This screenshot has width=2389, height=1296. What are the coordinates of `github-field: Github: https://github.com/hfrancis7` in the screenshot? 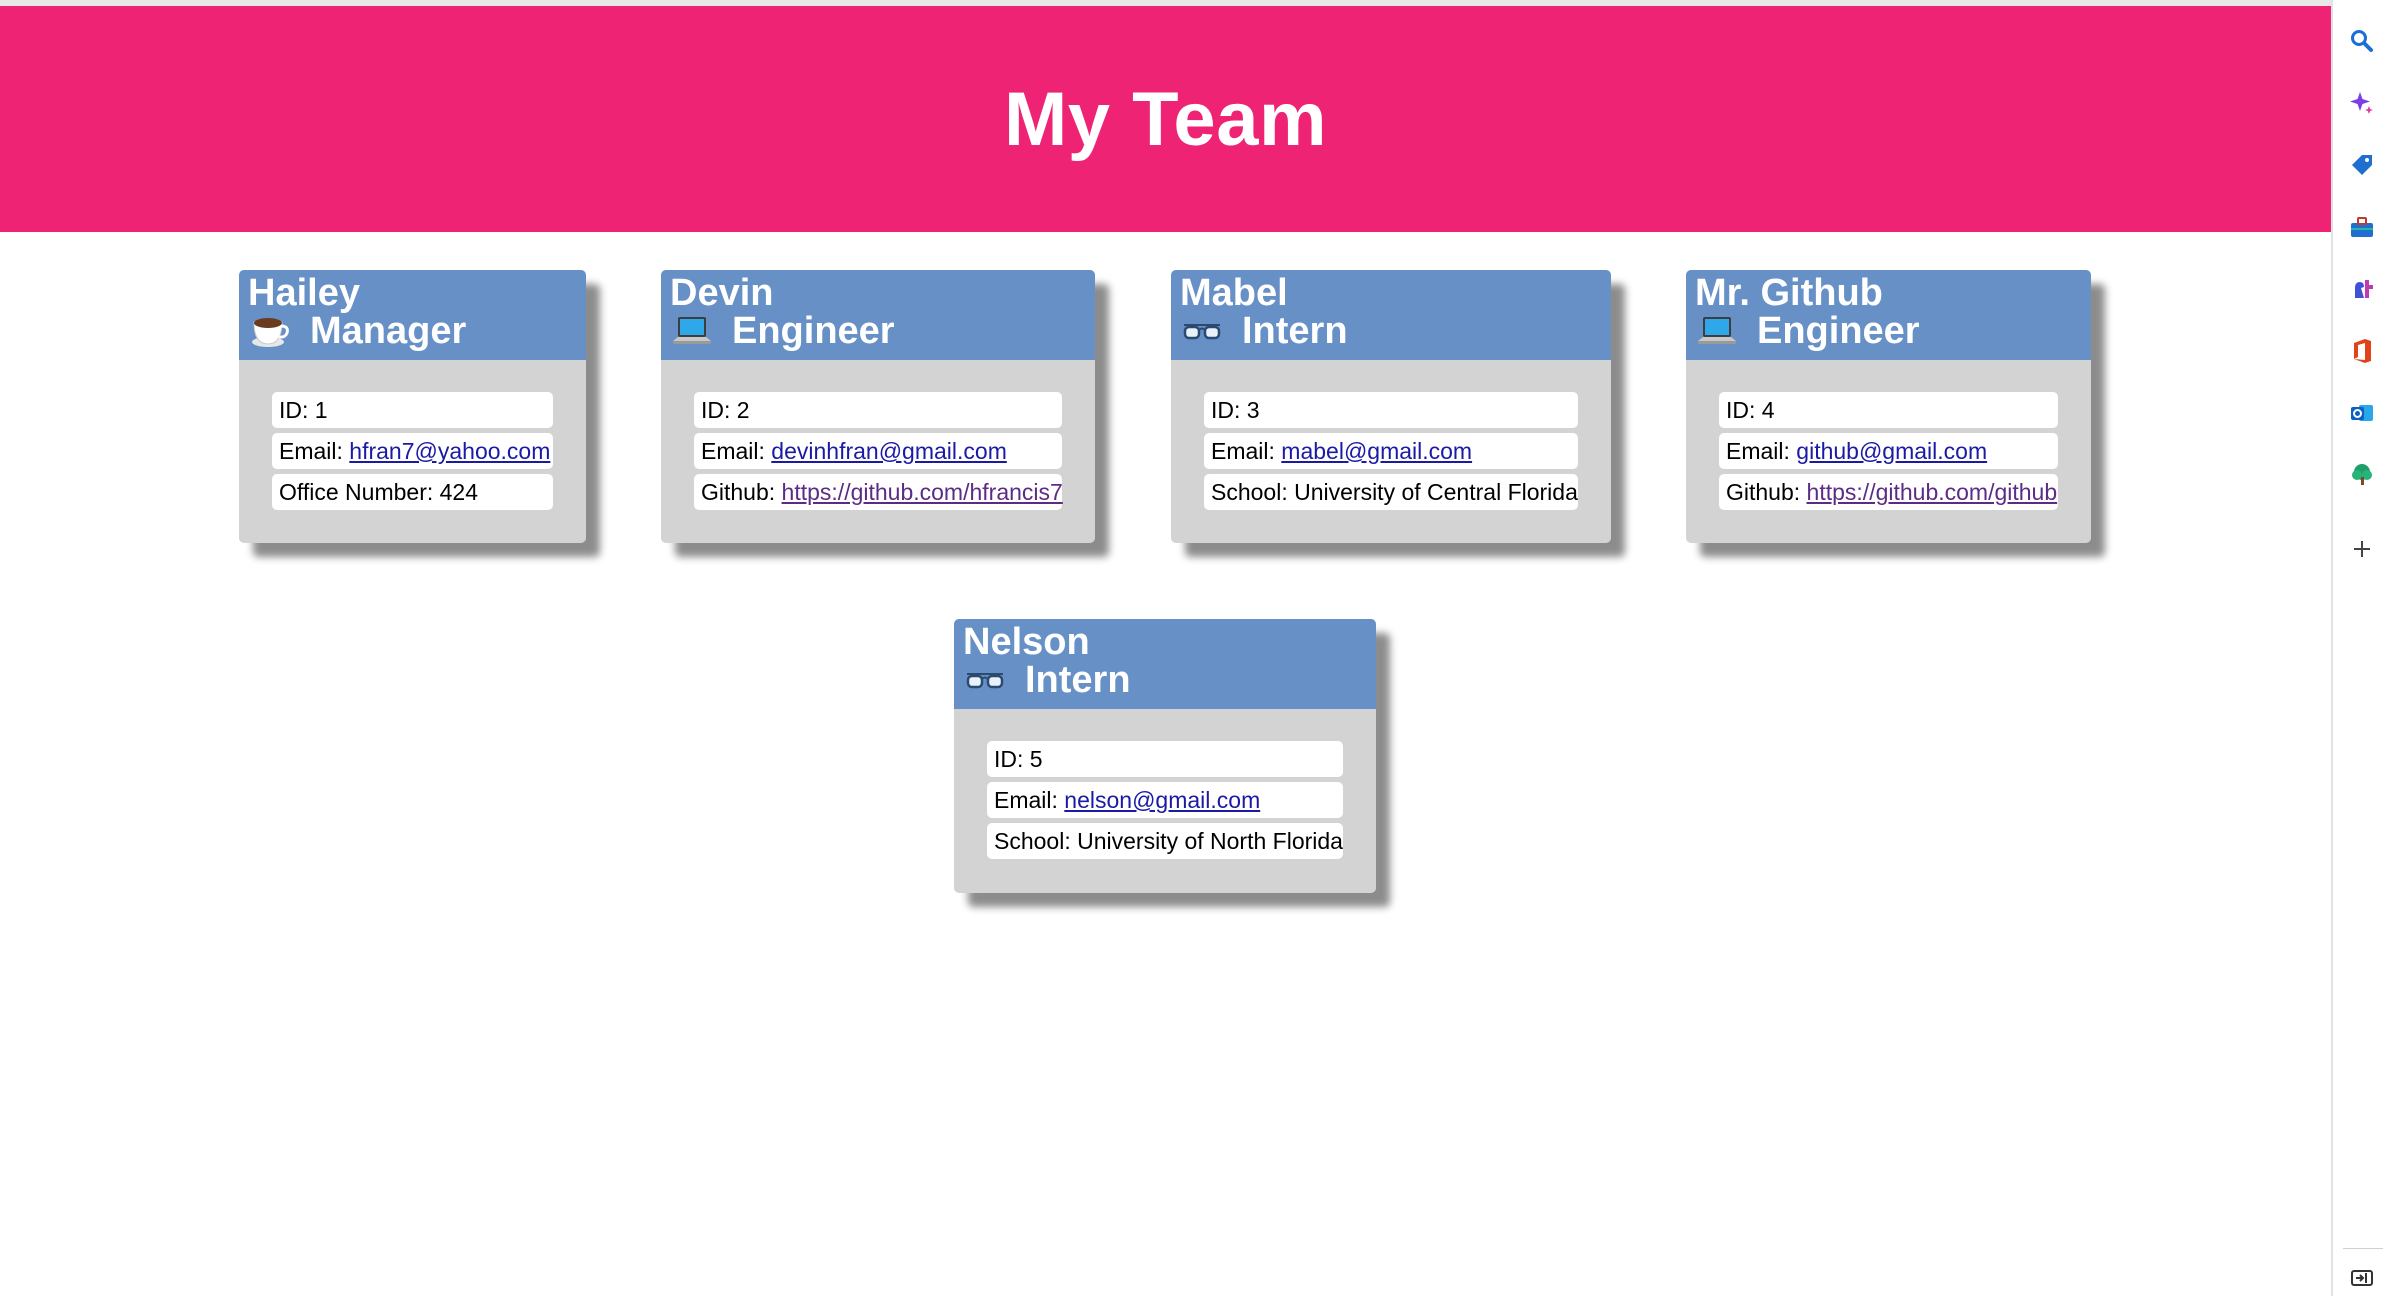 It's located at (878, 492).